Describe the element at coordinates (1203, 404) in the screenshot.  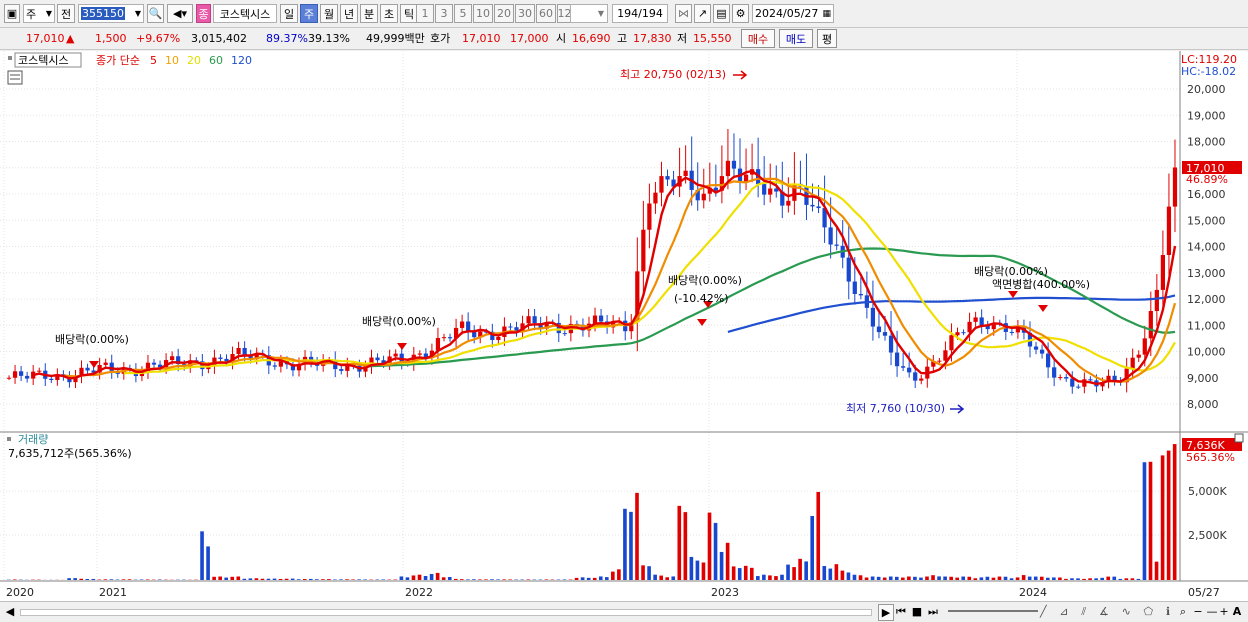
I see `price-tick: 8,000` at that location.